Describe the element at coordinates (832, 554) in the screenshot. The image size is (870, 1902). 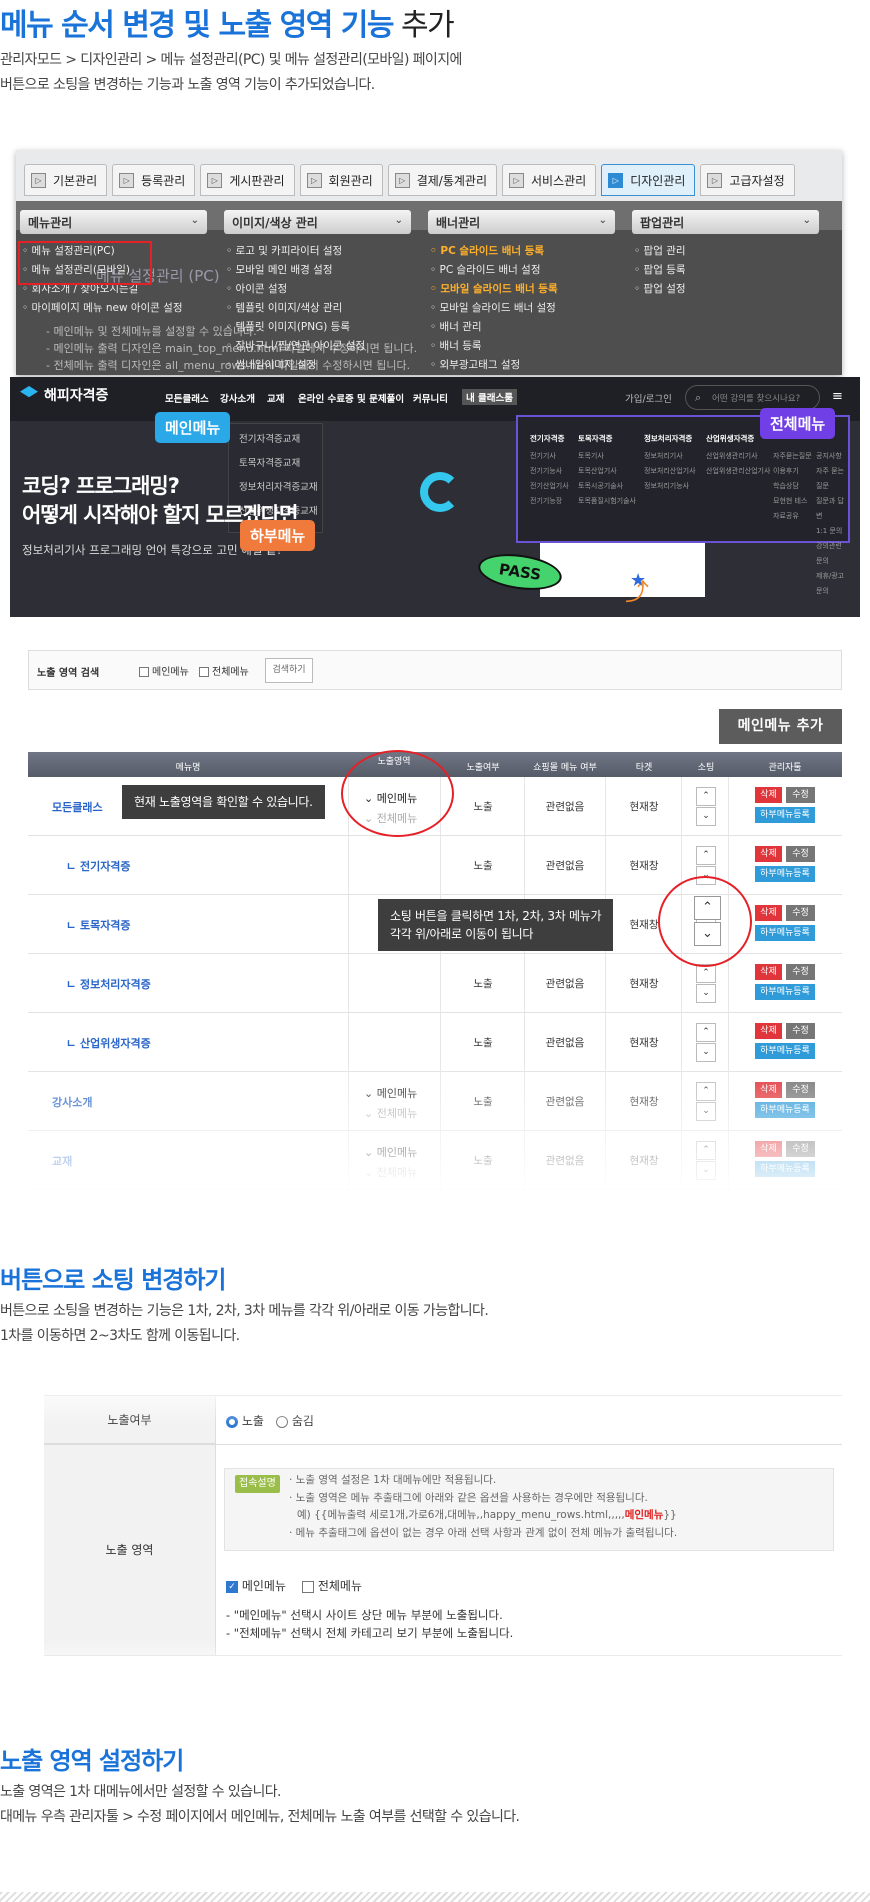
I see `all-menu-item: 강의관련 문의` at that location.